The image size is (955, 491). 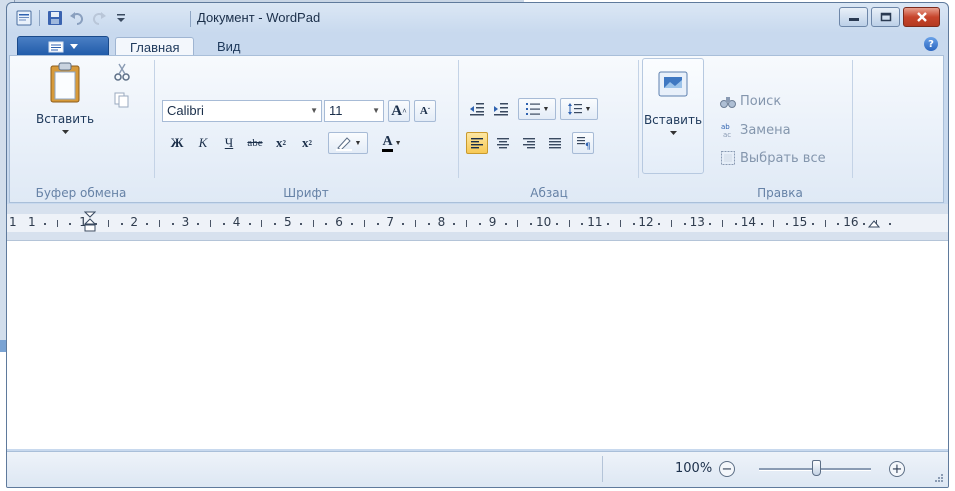 I want to click on find-label: Поиск, so click(x=761, y=101).